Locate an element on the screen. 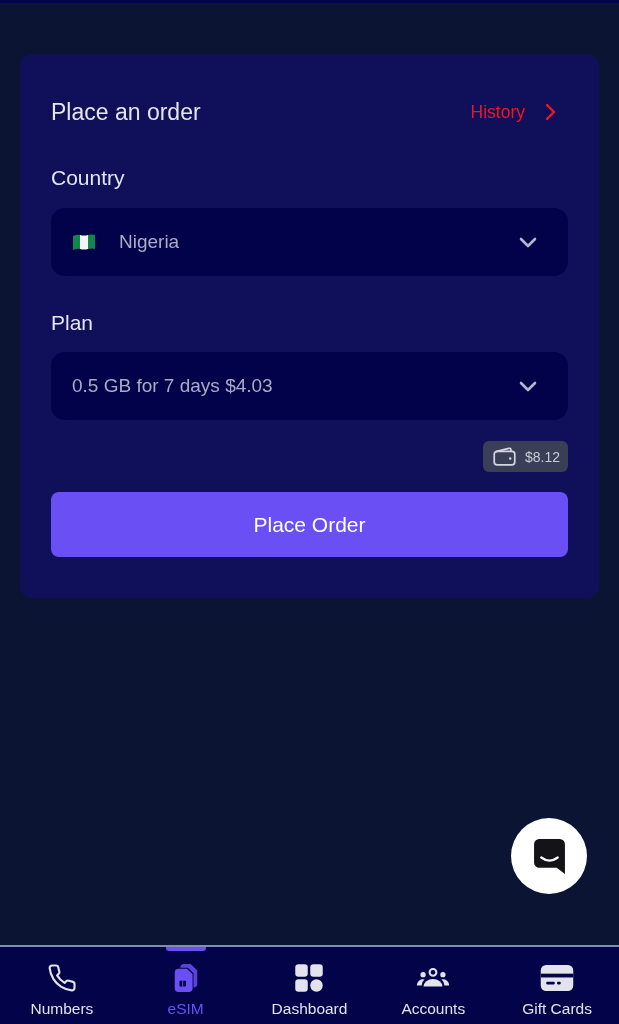  dashboard-grid-icon is located at coordinates (309, 978).